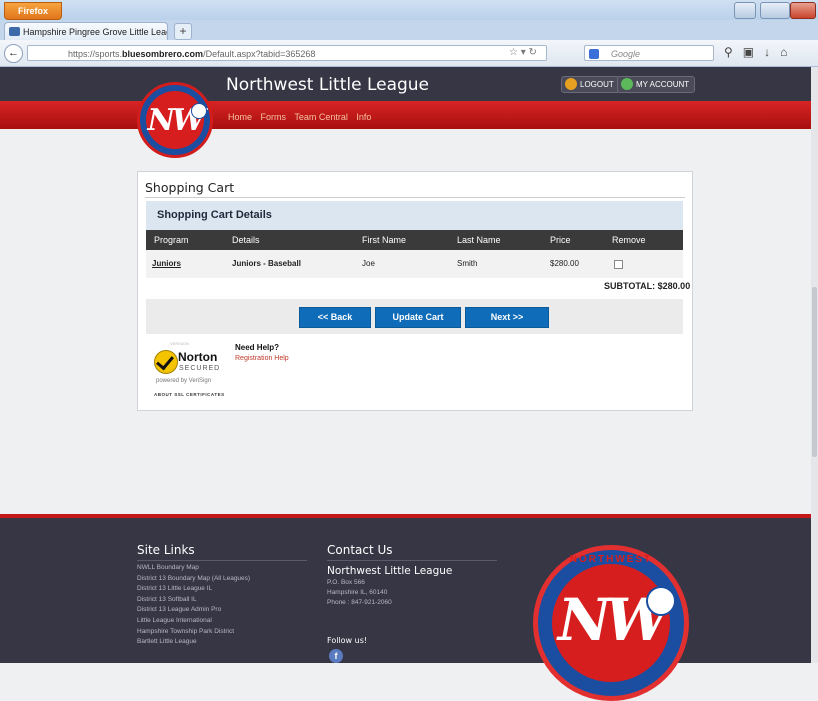 The image size is (818, 701). What do you see at coordinates (627, 84) in the screenshot?
I see `plus-icon` at bounding box center [627, 84].